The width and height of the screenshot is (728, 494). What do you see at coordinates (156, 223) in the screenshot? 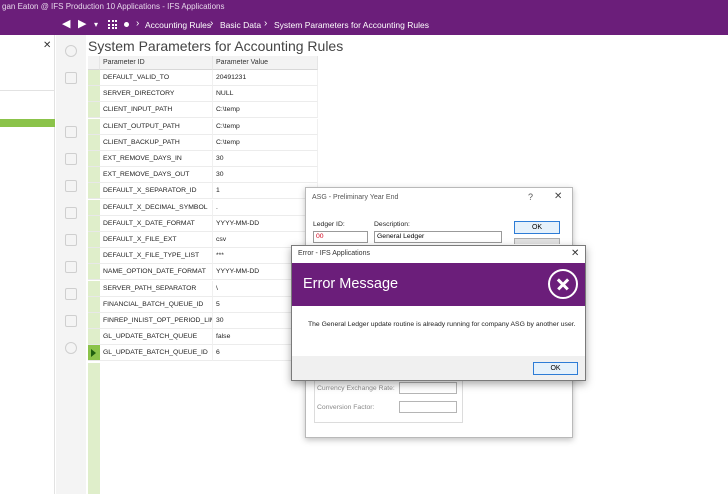
I see `parameter-id-cell: DEFAULT_X_DATE_FORMAT` at bounding box center [156, 223].